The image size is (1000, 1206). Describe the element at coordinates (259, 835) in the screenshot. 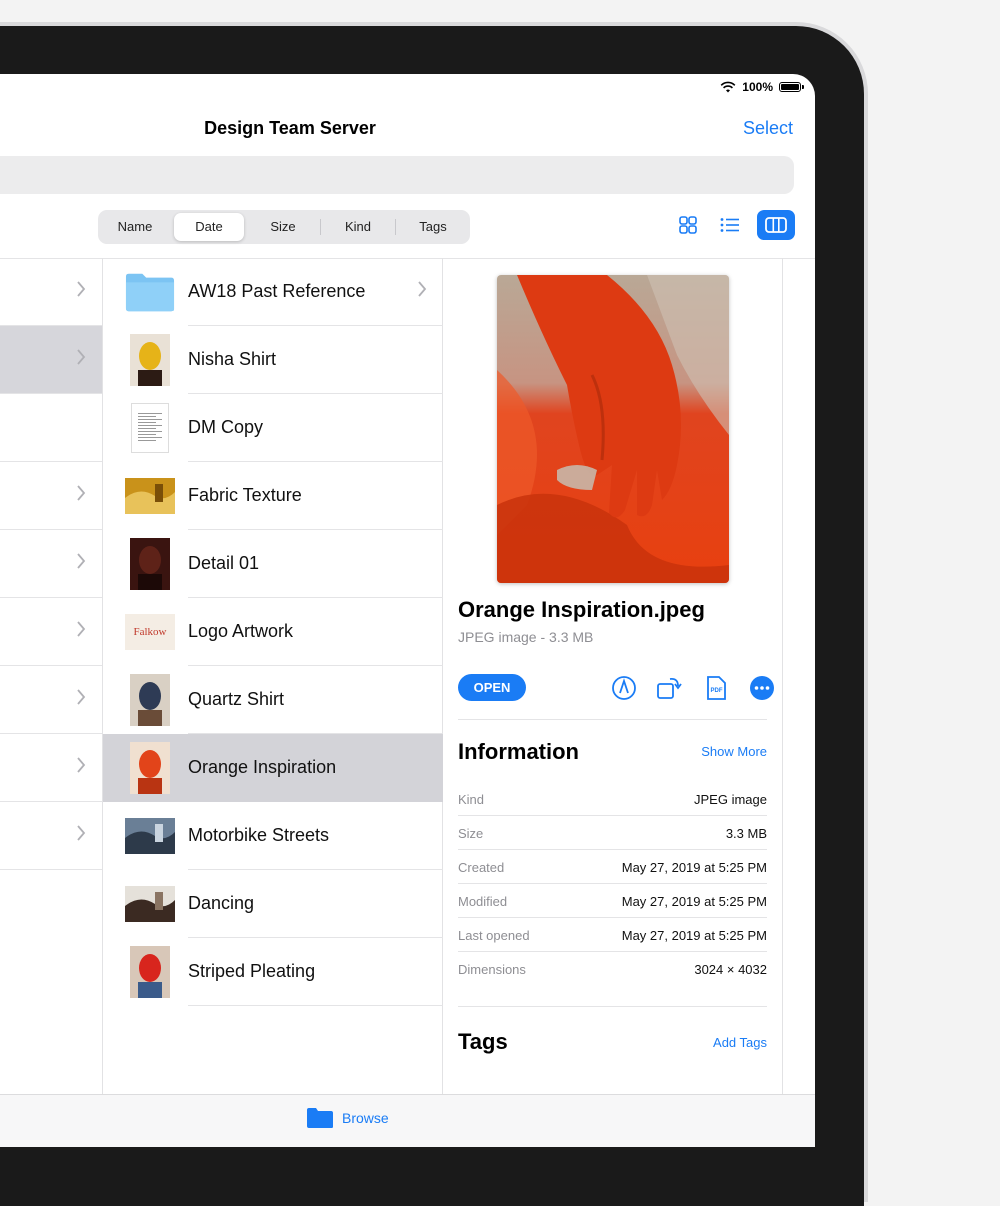

I see `file-name: Motorbike Streets` at that location.